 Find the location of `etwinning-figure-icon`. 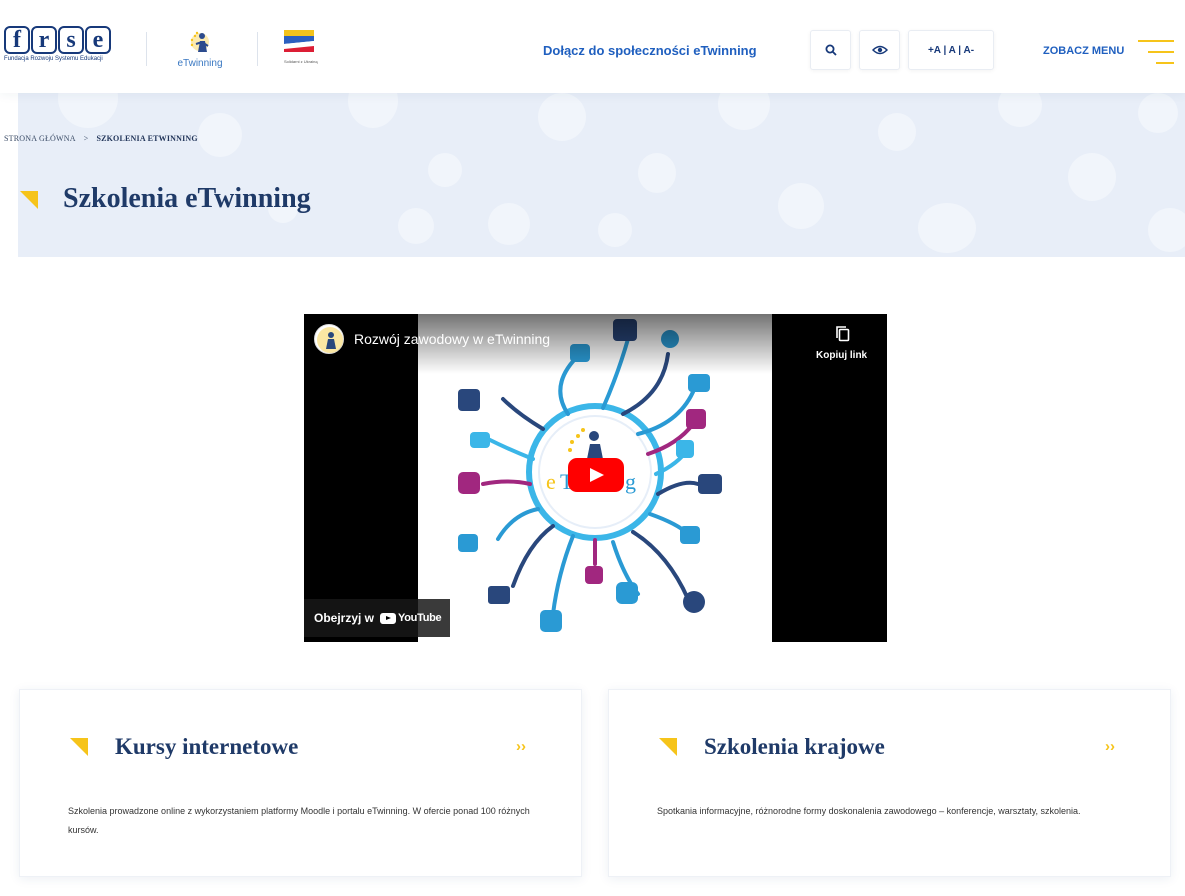

etwinning-figure-icon is located at coordinates (199, 41).